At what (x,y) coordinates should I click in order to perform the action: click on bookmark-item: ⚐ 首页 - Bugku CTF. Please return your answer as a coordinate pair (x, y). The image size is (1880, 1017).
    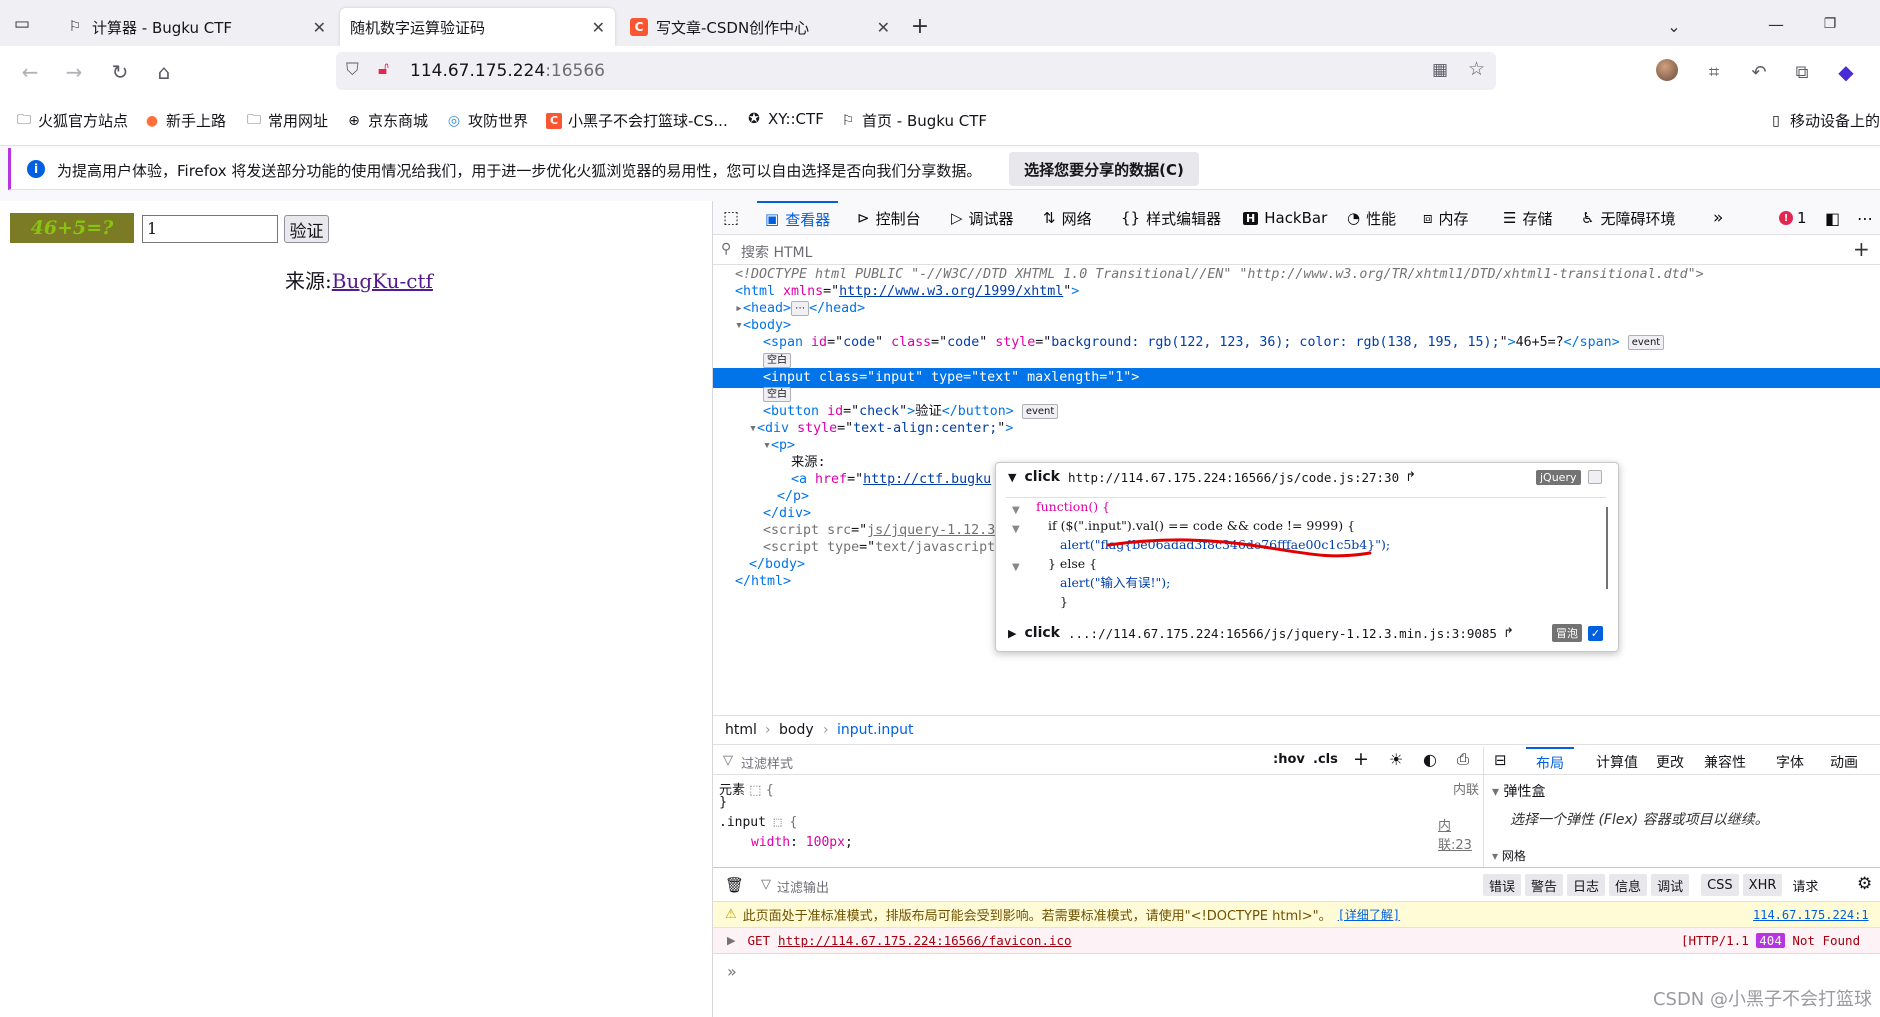
    Looking at the image, I should click on (913, 120).